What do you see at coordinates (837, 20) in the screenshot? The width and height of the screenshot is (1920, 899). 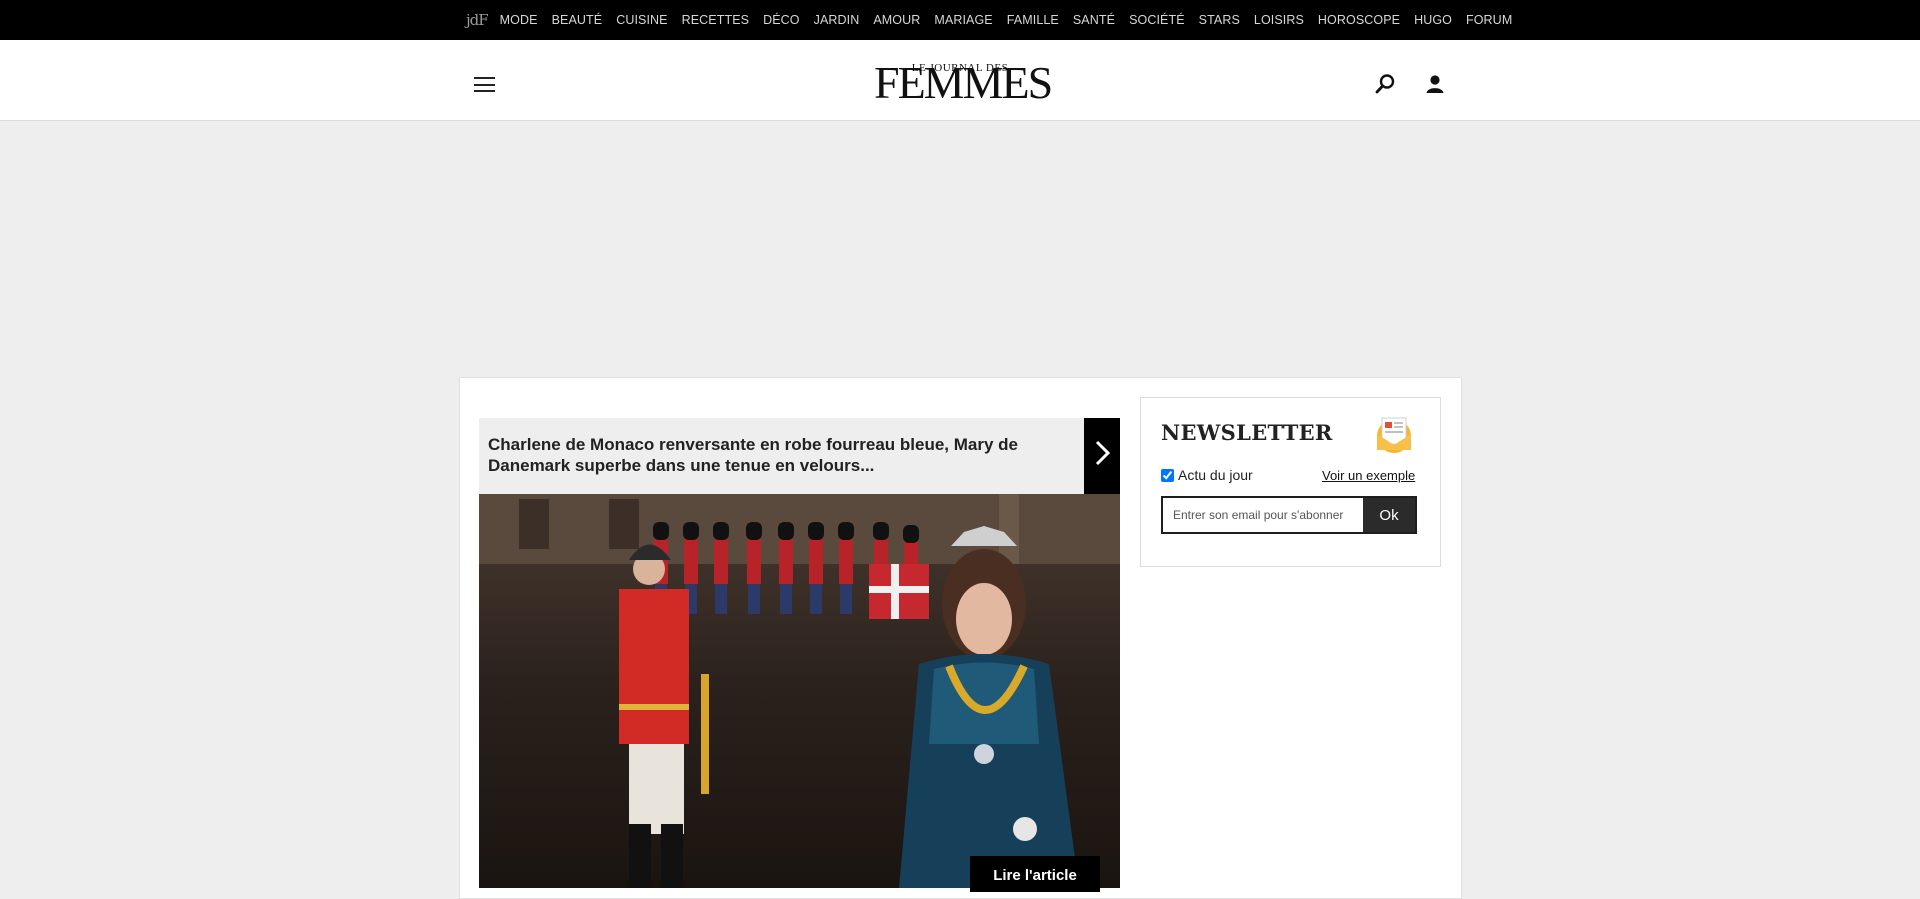 I see `nav-item-jardin: JARDIN` at bounding box center [837, 20].